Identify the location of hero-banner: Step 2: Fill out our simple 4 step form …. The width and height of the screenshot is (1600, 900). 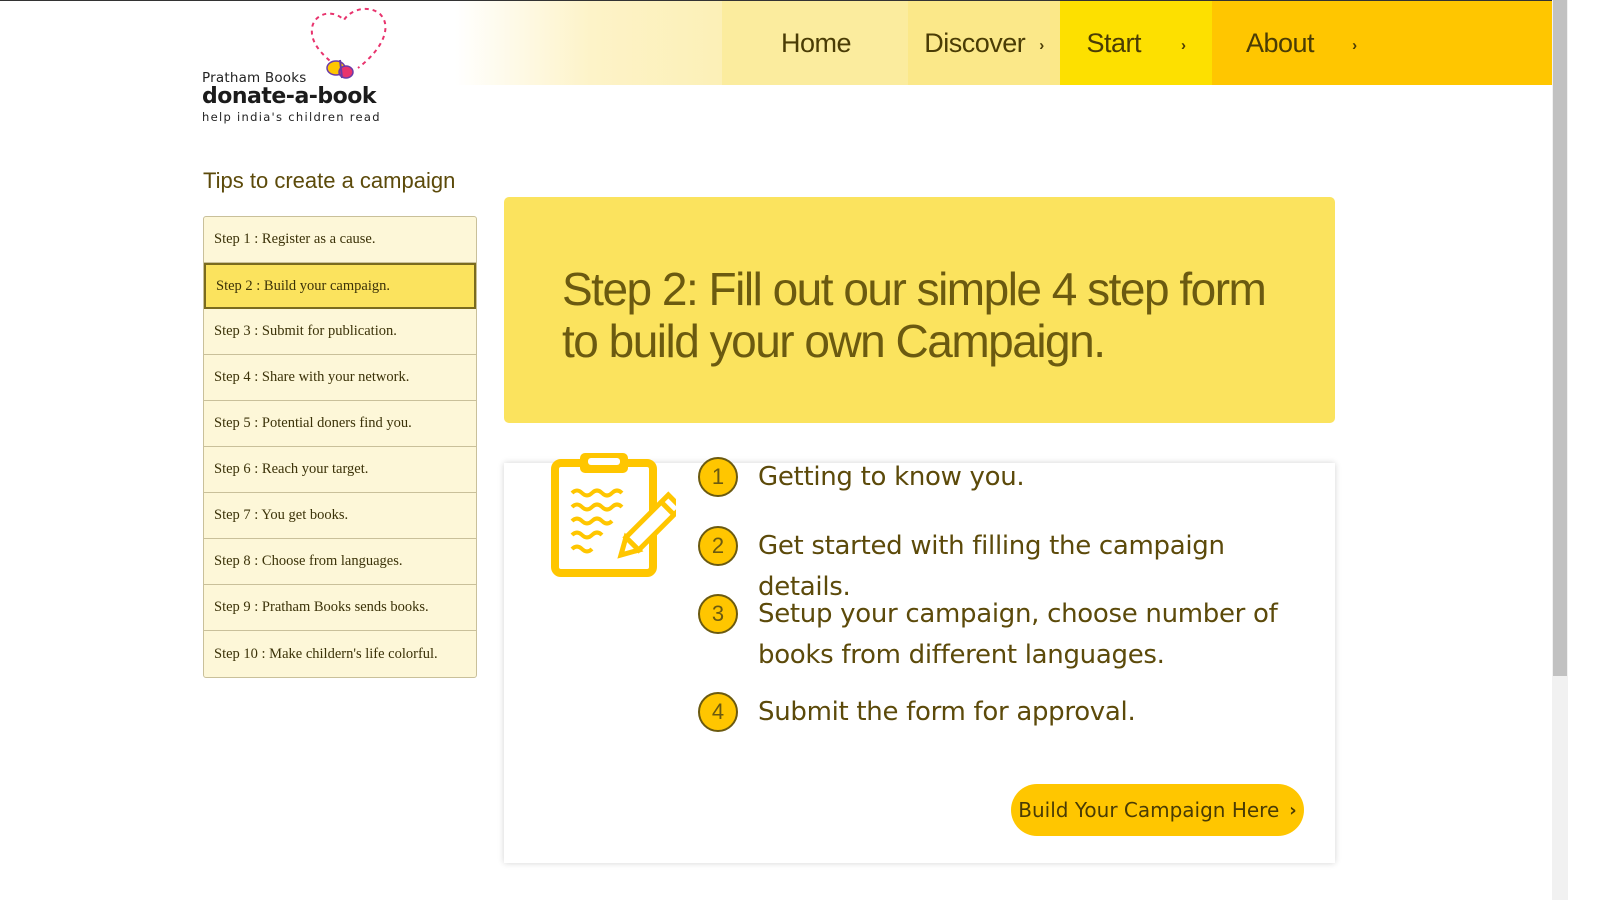
(919, 310).